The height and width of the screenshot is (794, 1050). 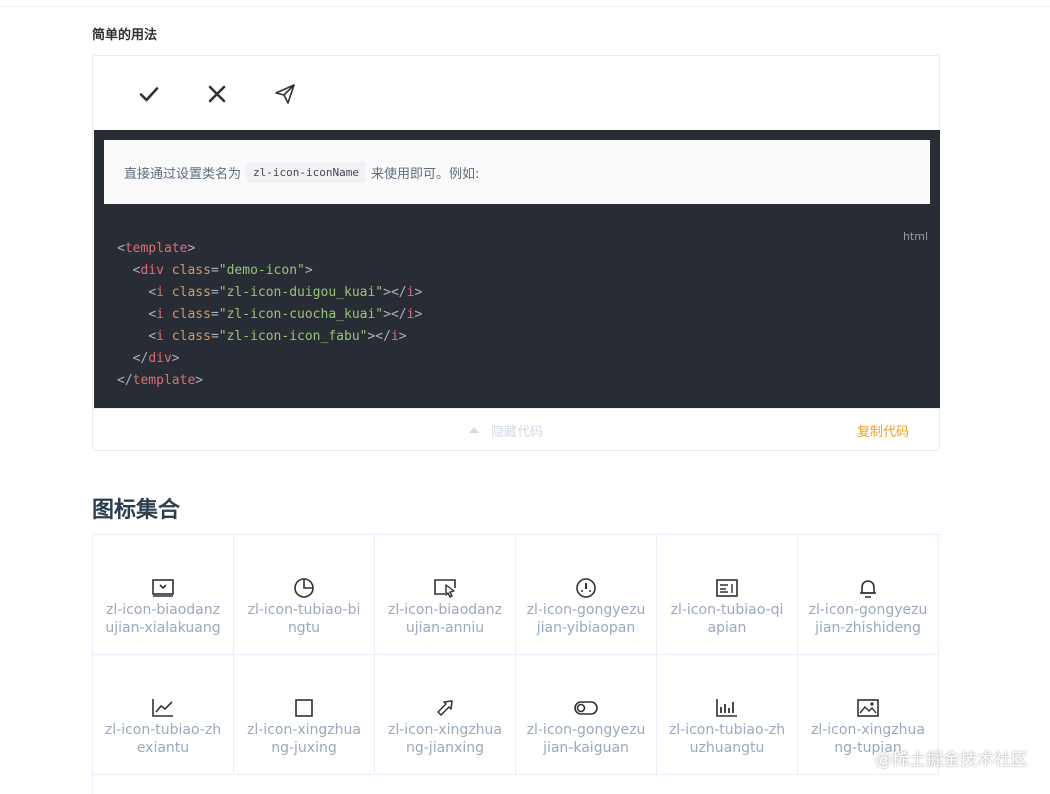 I want to click on caret-up-icon, so click(x=474, y=430).